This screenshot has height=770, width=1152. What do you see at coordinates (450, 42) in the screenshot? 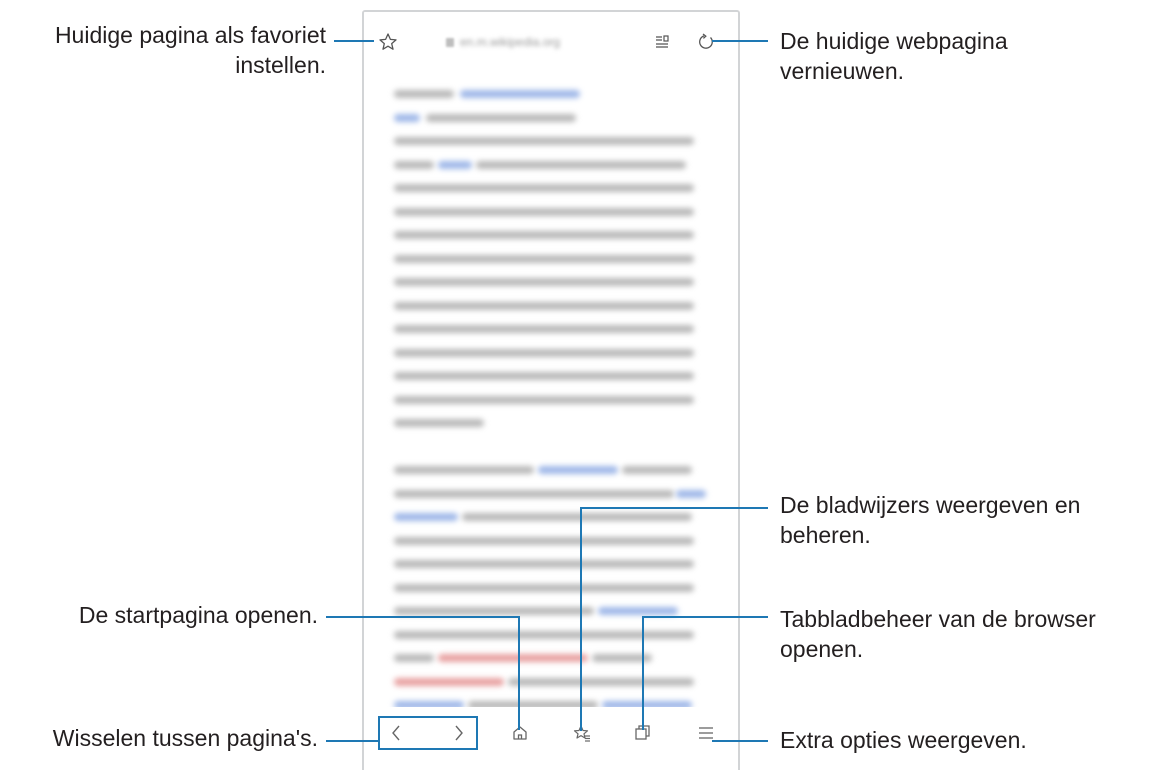
I see `lock-icon` at bounding box center [450, 42].